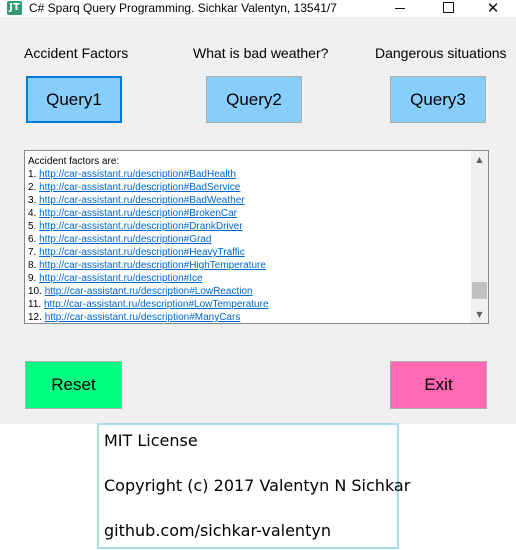 This screenshot has width=516, height=550. Describe the element at coordinates (479, 237) in the screenshot. I see `vertical-scrollbar: ▲ ▼` at that location.